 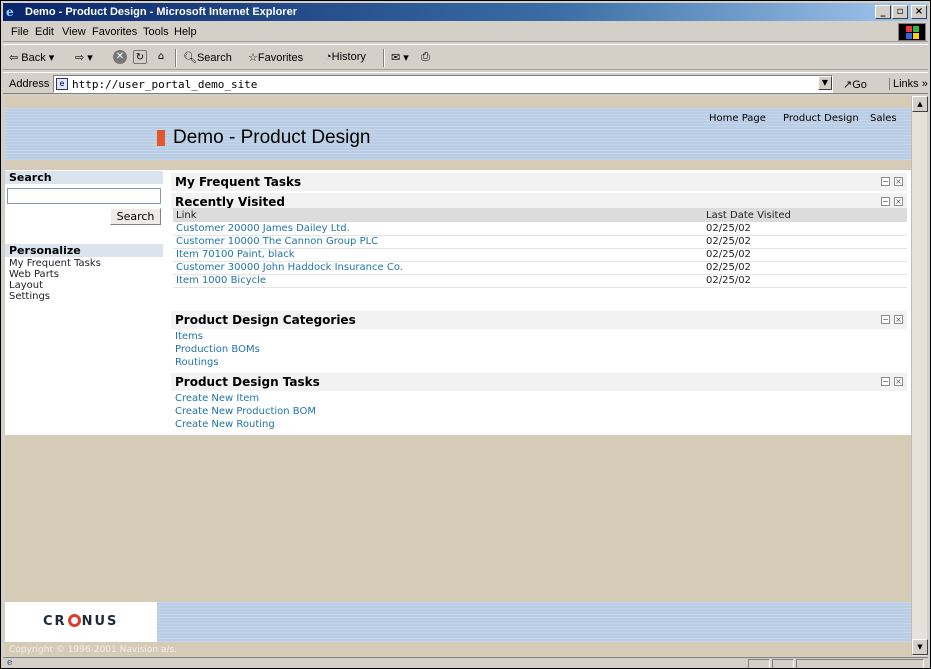 What do you see at coordinates (120, 57) in the screenshot?
I see `stop-icon: ✕` at bounding box center [120, 57].